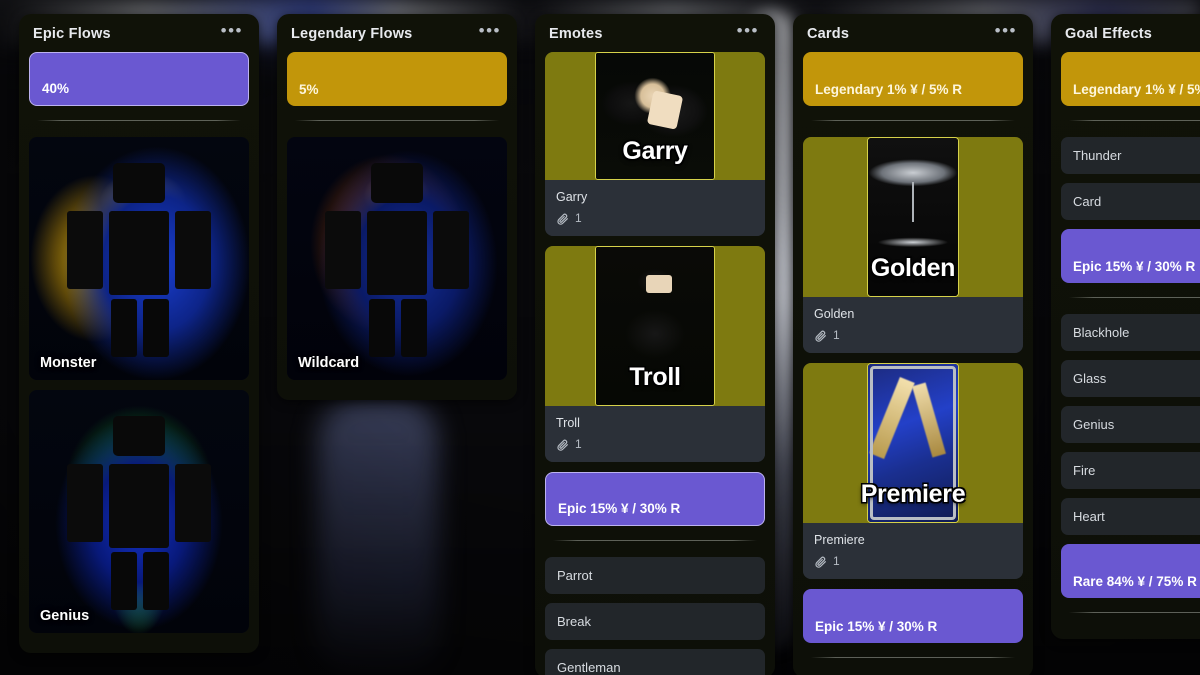 The width and height of the screenshot is (1200, 675). I want to click on column-legendary-flows: Legendary Flows ••• 5% Wildcard, so click(397, 207).